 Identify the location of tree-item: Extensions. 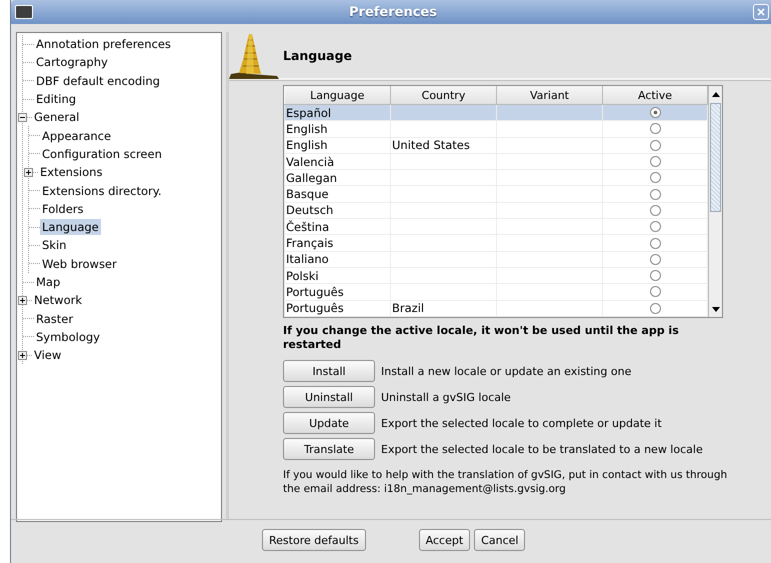
(71, 172).